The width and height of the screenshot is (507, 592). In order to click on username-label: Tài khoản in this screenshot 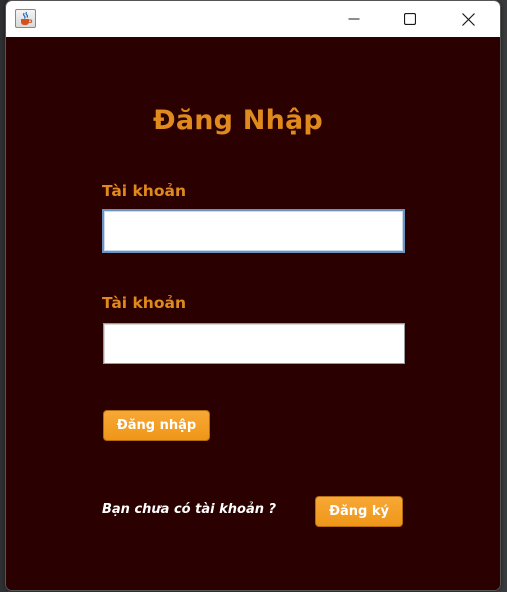, I will do `click(144, 191)`.